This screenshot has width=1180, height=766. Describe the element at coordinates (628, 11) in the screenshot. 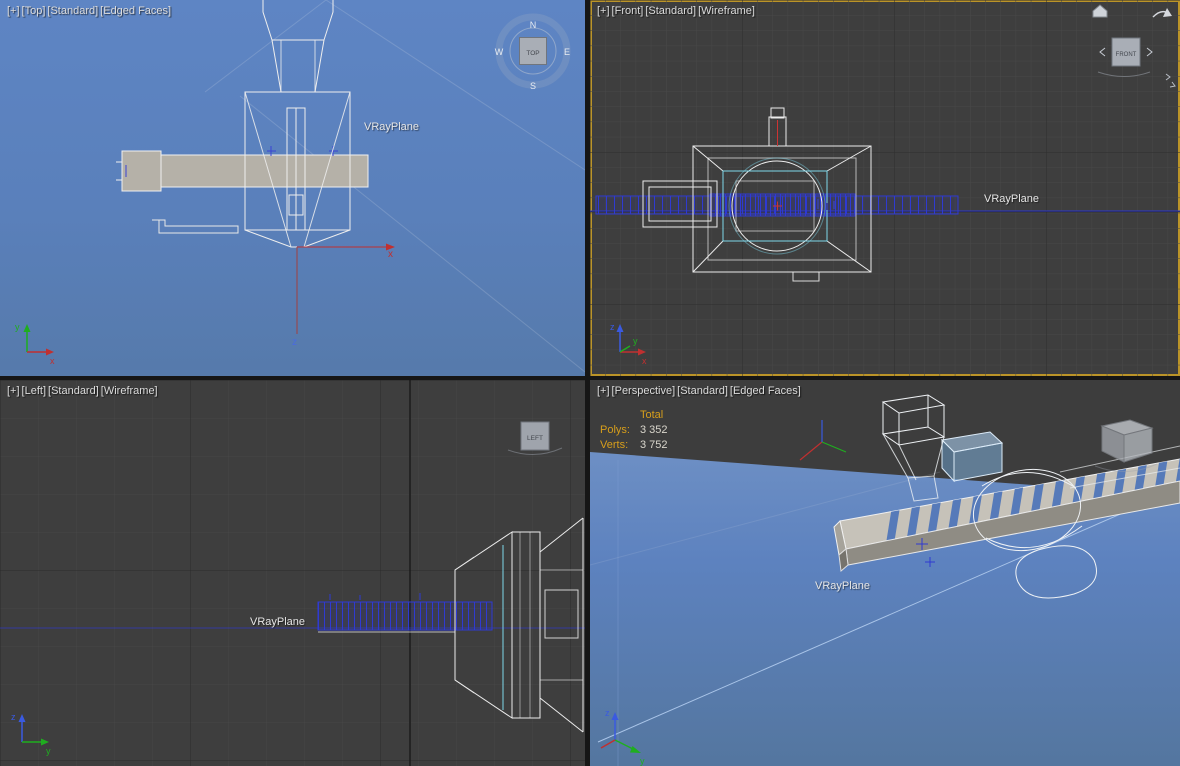

I see `menu-pov: [Front]` at that location.